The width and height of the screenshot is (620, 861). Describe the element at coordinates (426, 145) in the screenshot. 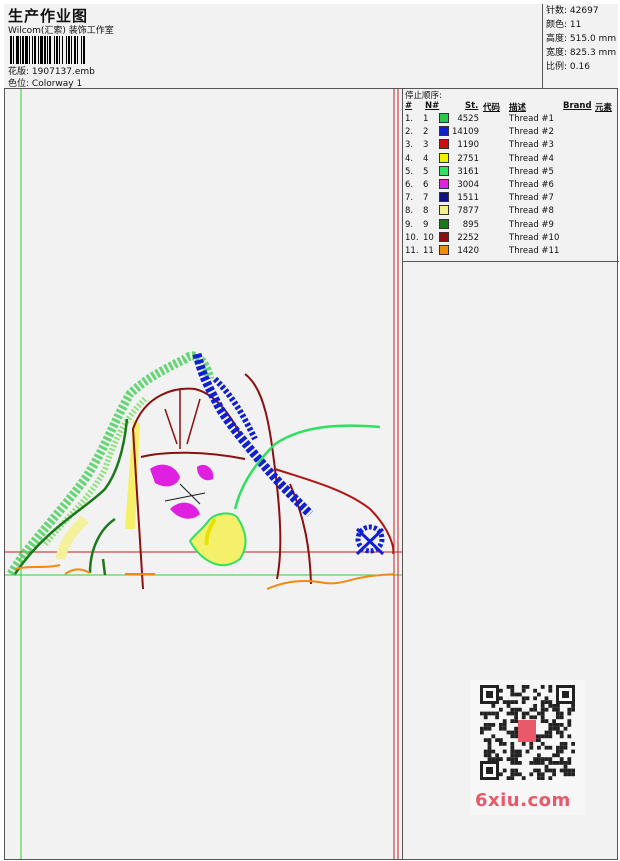

I see `row-needle: 3` at that location.